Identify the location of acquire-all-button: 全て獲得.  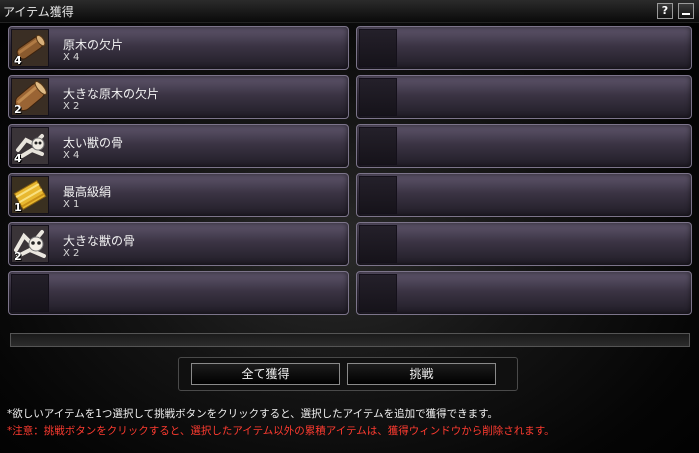
(265, 374).